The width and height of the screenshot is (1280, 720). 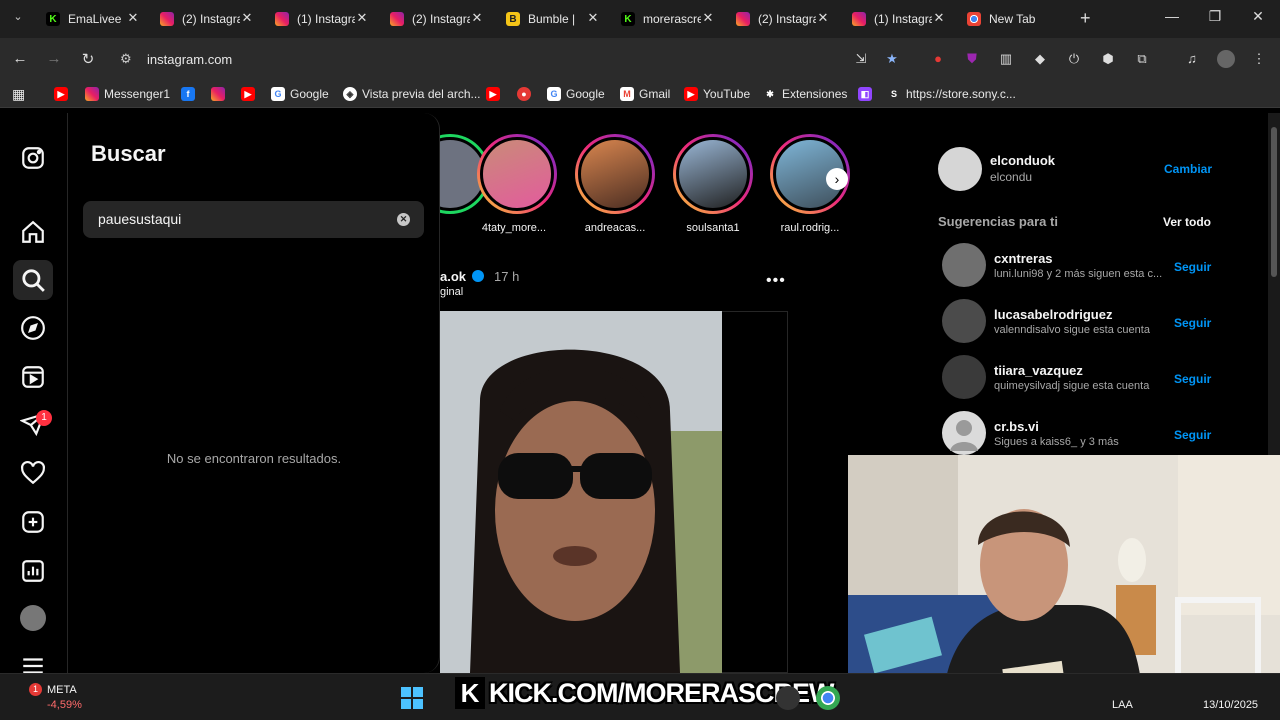 I want to click on browser-menu-icon: ⋮, so click(x=1259, y=59).